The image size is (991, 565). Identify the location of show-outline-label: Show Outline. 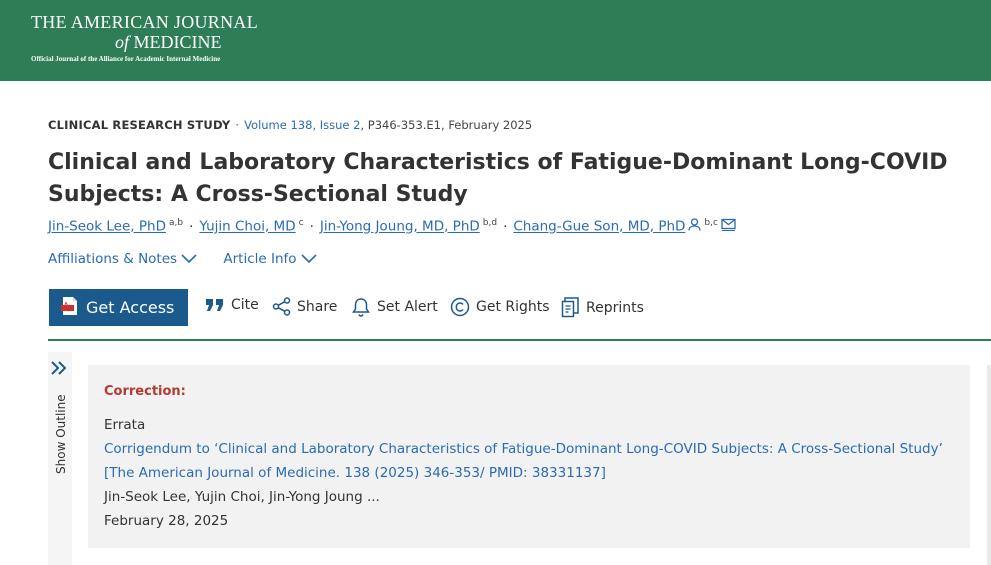
(61, 429).